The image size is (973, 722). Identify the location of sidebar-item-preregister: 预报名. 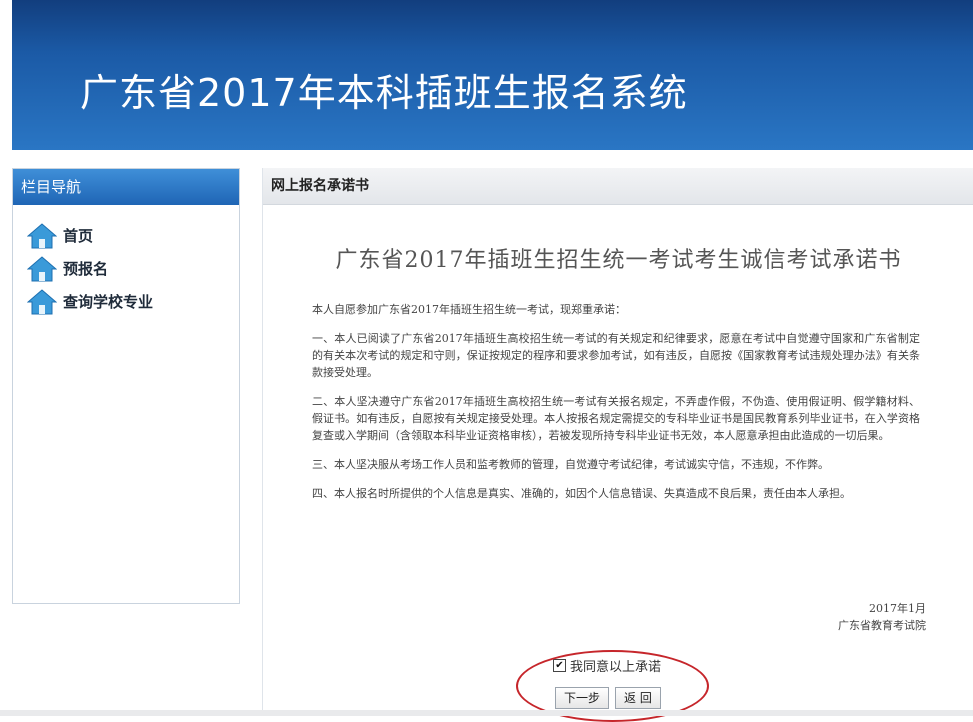
(133, 268).